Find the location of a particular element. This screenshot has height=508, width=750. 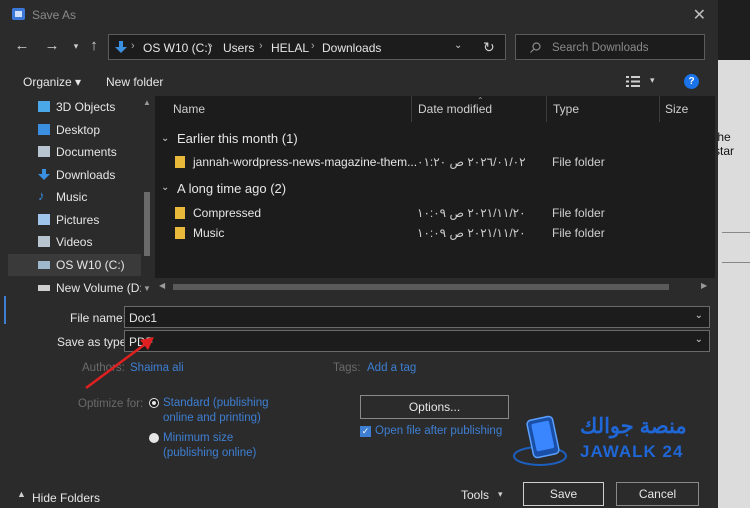

scroll-down-icon: ▼ is located at coordinates (147, 288).